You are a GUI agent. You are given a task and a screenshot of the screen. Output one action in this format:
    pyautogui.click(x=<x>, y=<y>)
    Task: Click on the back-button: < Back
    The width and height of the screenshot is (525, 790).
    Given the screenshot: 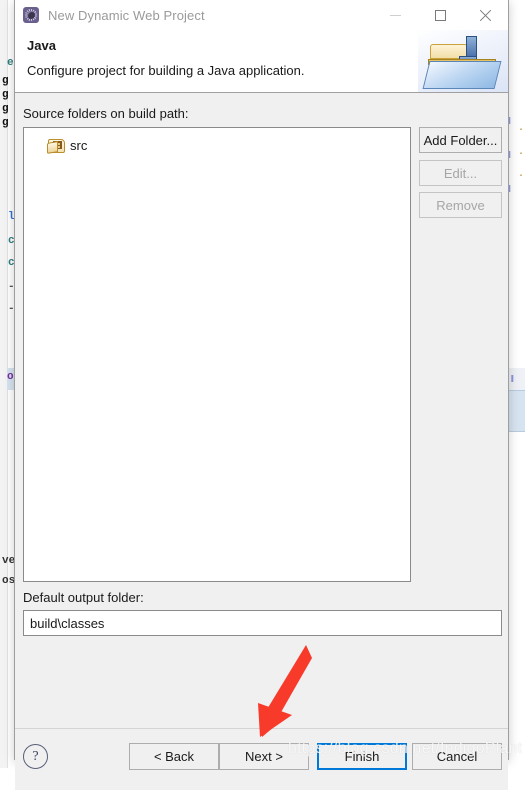 What is the action you would take?
    pyautogui.click(x=174, y=756)
    